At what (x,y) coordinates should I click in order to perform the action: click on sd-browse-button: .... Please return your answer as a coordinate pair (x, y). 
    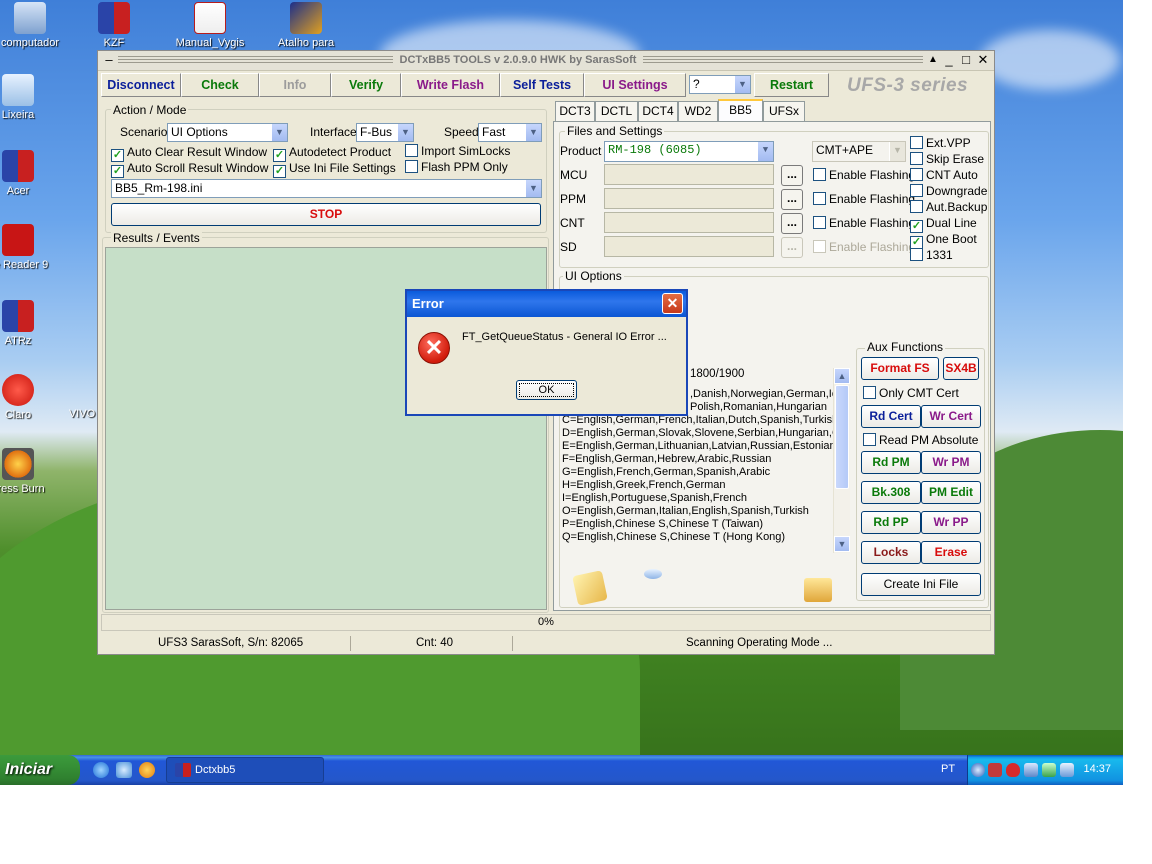
    Looking at the image, I should click on (792, 247).